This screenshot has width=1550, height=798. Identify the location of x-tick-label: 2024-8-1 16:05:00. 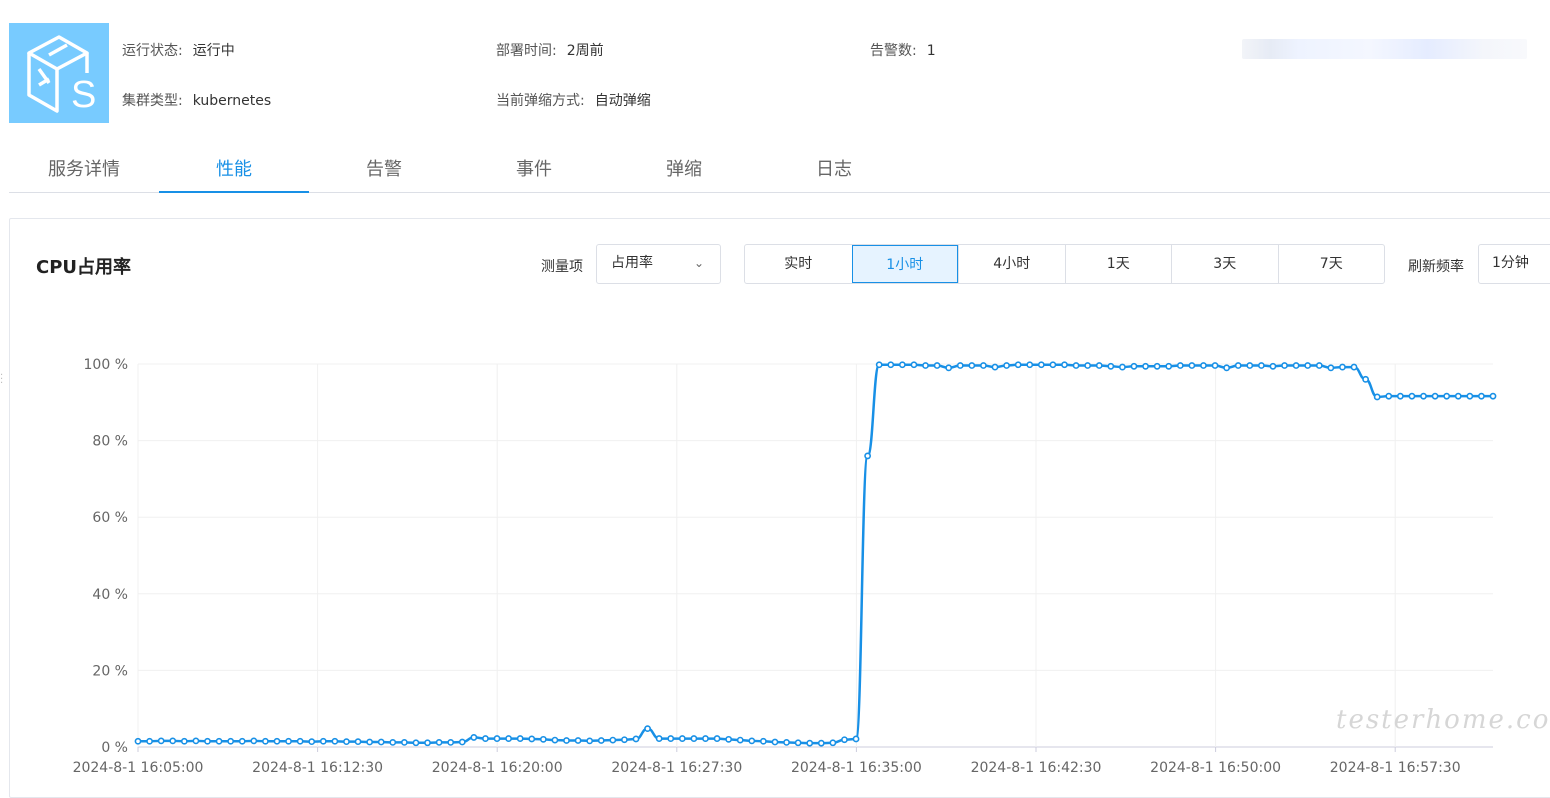
(138, 768).